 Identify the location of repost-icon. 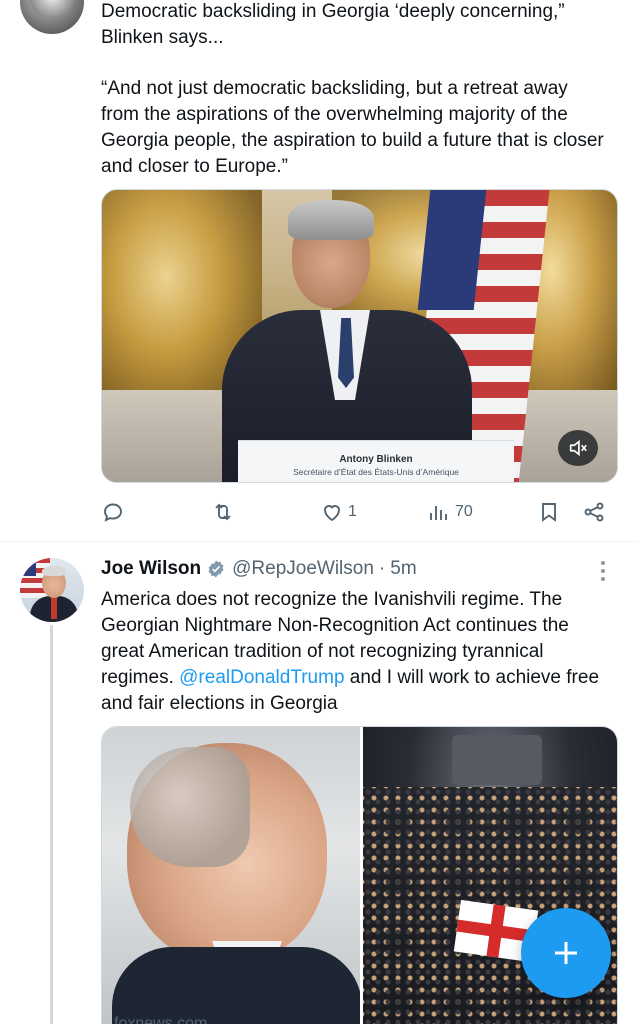
(223, 512).